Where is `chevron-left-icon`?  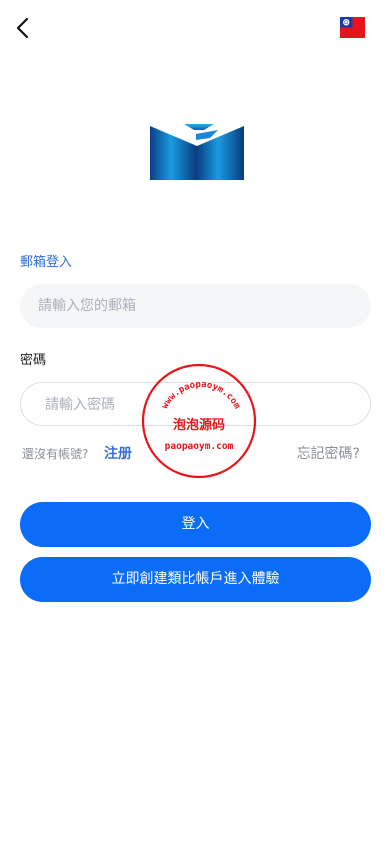 chevron-left-icon is located at coordinates (22, 28).